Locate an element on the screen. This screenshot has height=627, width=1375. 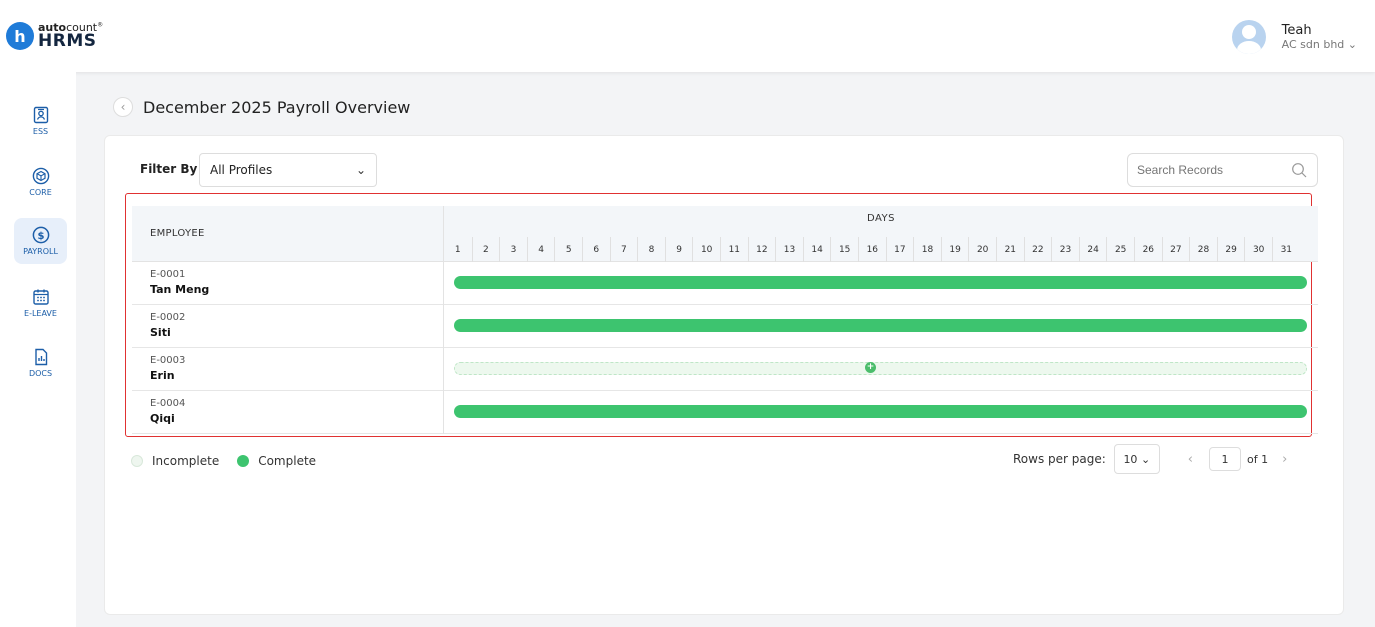
page-title: December 2025 Payroll Overview is located at coordinates (277, 107).